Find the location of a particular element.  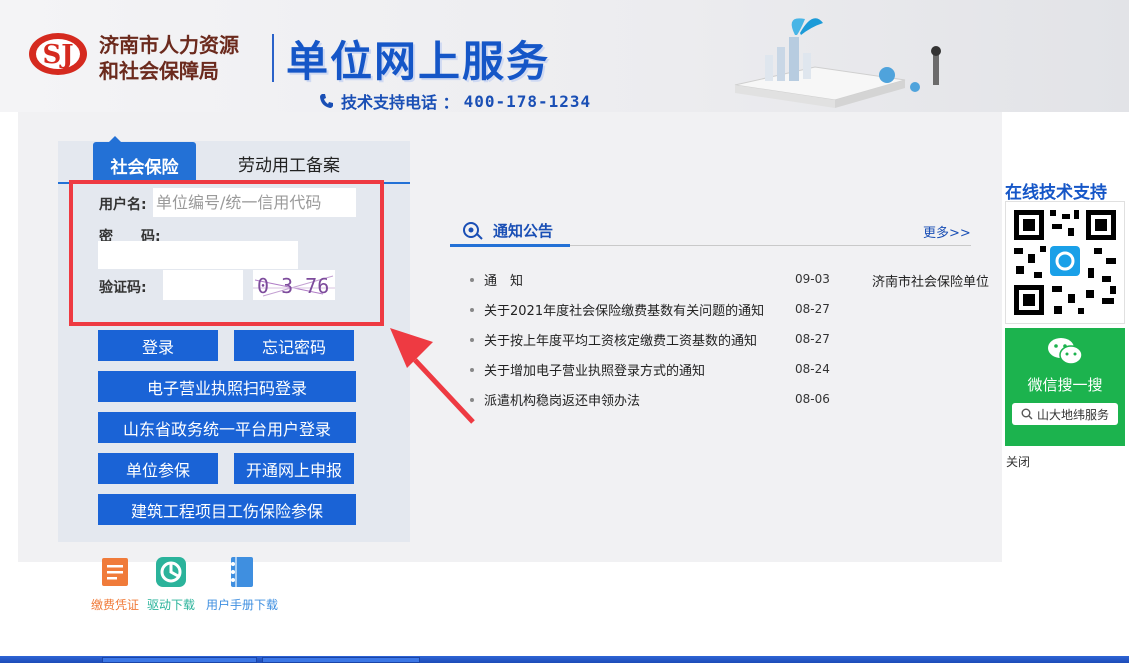

hotline: 技术支持电话 ： 400-178-1234 is located at coordinates (454, 101).